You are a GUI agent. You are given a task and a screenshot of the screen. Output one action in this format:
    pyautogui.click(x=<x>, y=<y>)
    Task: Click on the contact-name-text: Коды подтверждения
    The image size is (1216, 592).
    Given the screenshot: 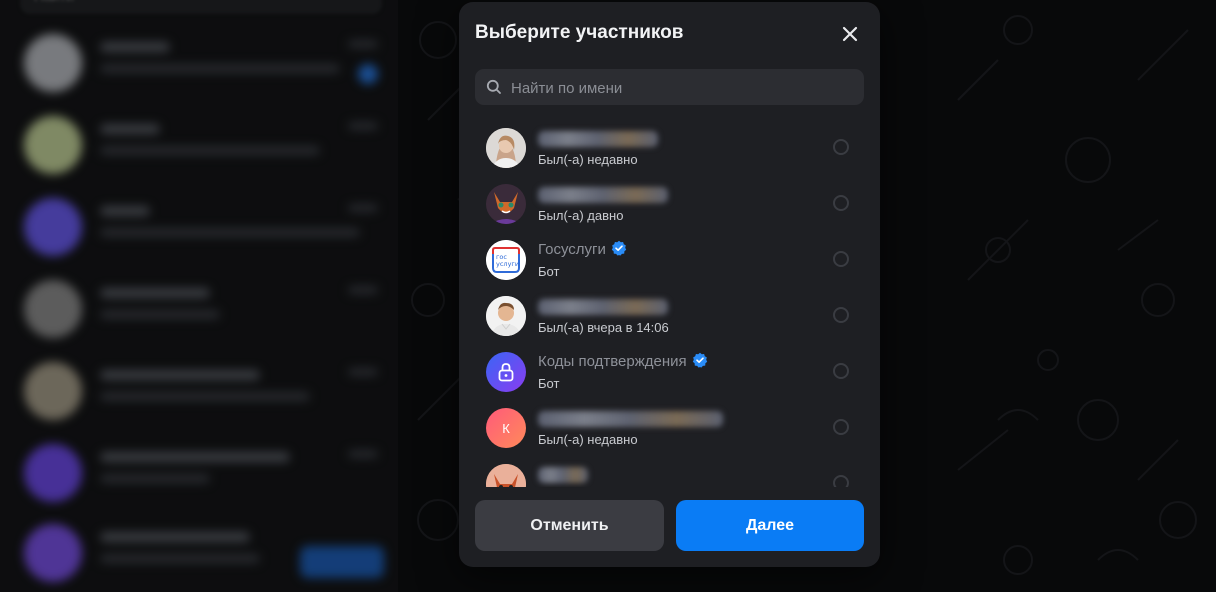 What is the action you would take?
    pyautogui.click(x=612, y=361)
    